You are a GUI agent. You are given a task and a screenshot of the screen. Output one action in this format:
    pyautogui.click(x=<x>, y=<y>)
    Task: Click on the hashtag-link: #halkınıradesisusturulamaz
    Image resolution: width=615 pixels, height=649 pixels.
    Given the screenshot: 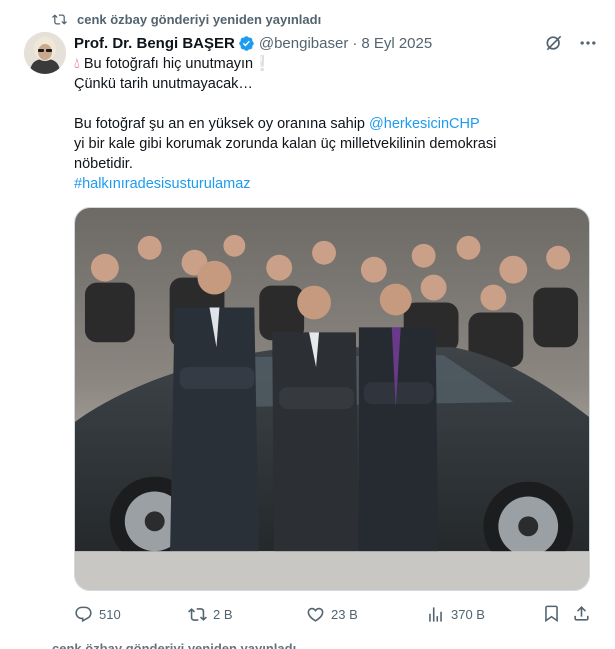 What is the action you would take?
    pyautogui.click(x=334, y=184)
    